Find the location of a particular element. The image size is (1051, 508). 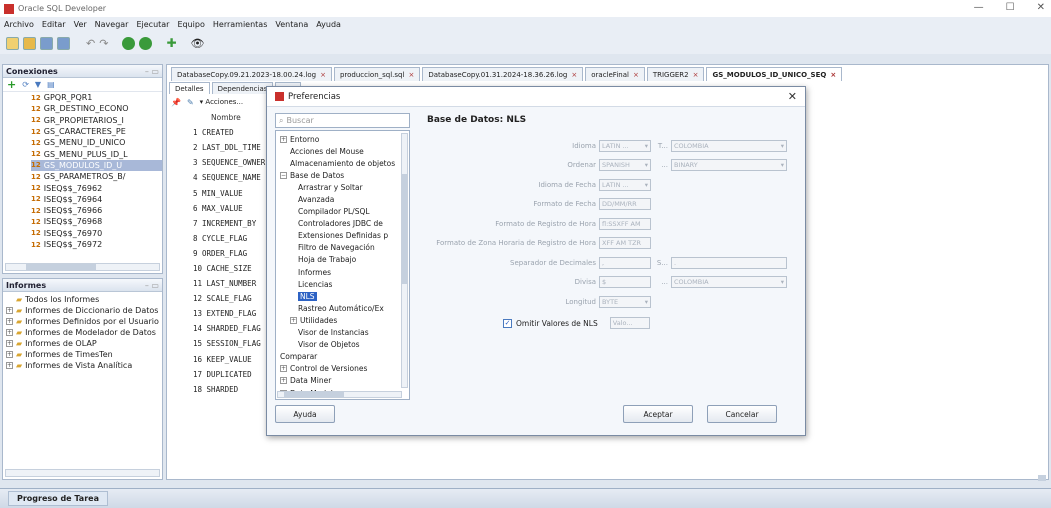

nls-field-value: , is located at coordinates (625, 262).